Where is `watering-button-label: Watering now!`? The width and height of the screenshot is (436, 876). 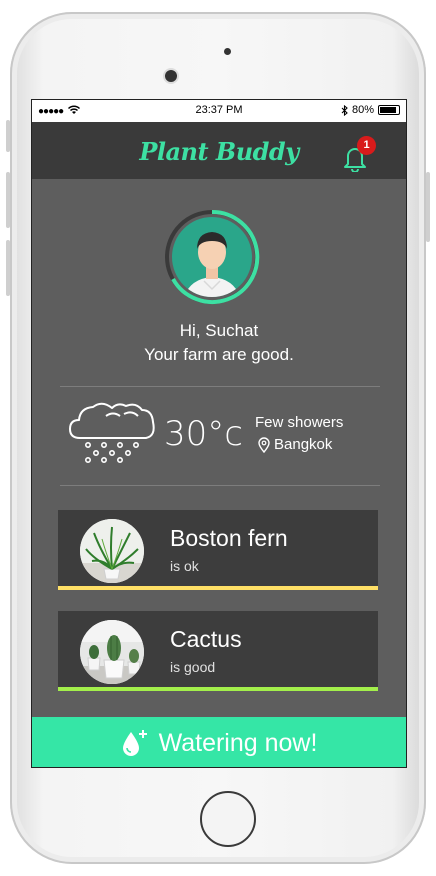 watering-button-label: Watering now! is located at coordinates (238, 742).